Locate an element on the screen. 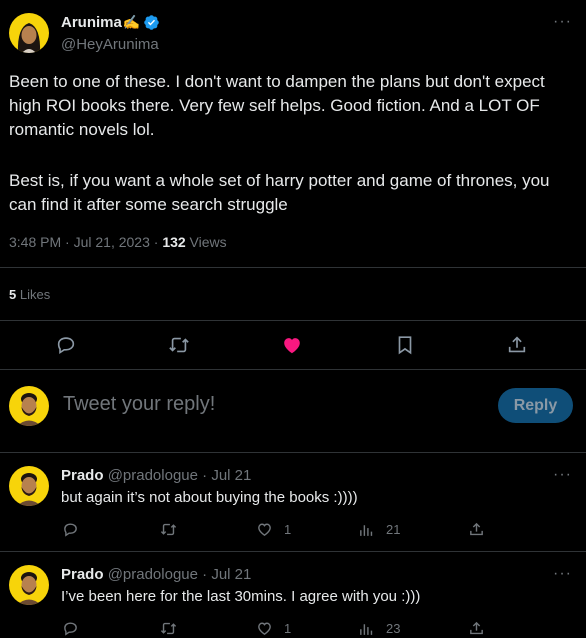  tweet-meta: 3:48 PM · Jul 21, 2023 · 132 Views is located at coordinates (118, 242).